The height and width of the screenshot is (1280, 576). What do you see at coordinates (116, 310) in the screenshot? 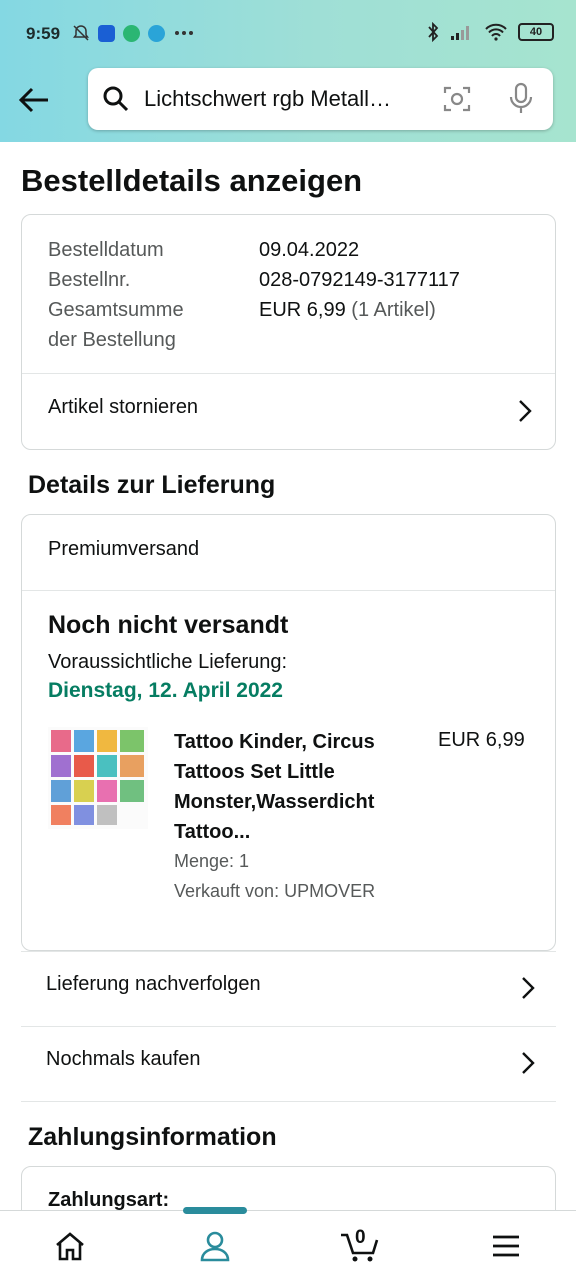
I see `order-total-label: Gesamtsumme` at bounding box center [116, 310].